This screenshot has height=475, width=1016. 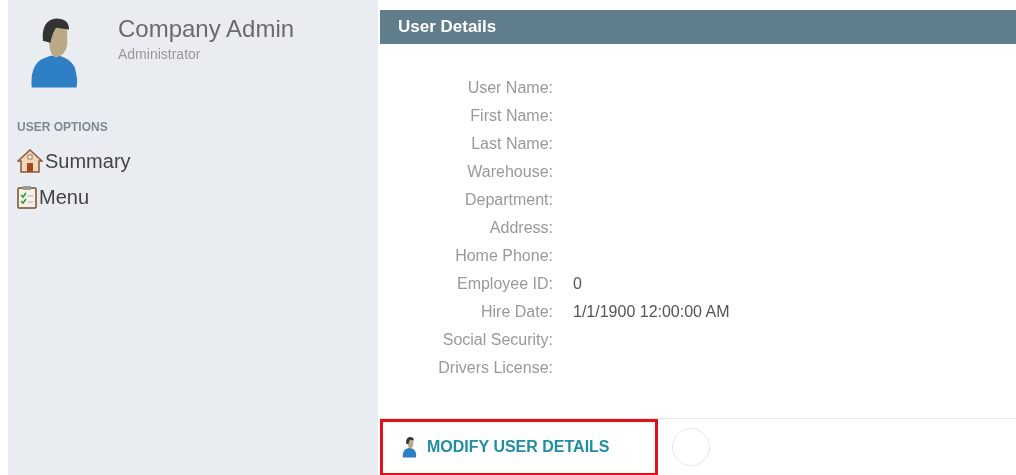 What do you see at coordinates (27, 197) in the screenshot?
I see `clipboard-icon` at bounding box center [27, 197].